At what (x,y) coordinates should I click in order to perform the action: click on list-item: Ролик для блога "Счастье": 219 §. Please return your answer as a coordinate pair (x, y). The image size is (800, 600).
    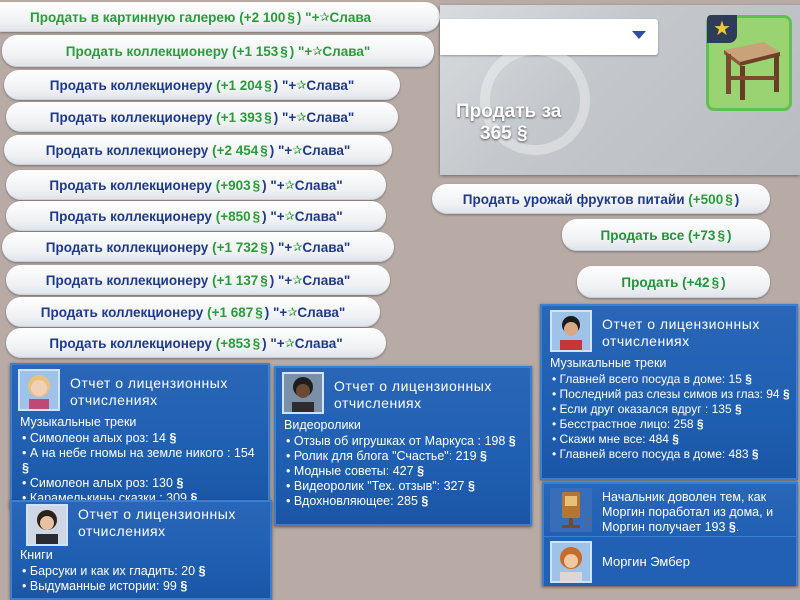
    Looking at the image, I should click on (405, 456).